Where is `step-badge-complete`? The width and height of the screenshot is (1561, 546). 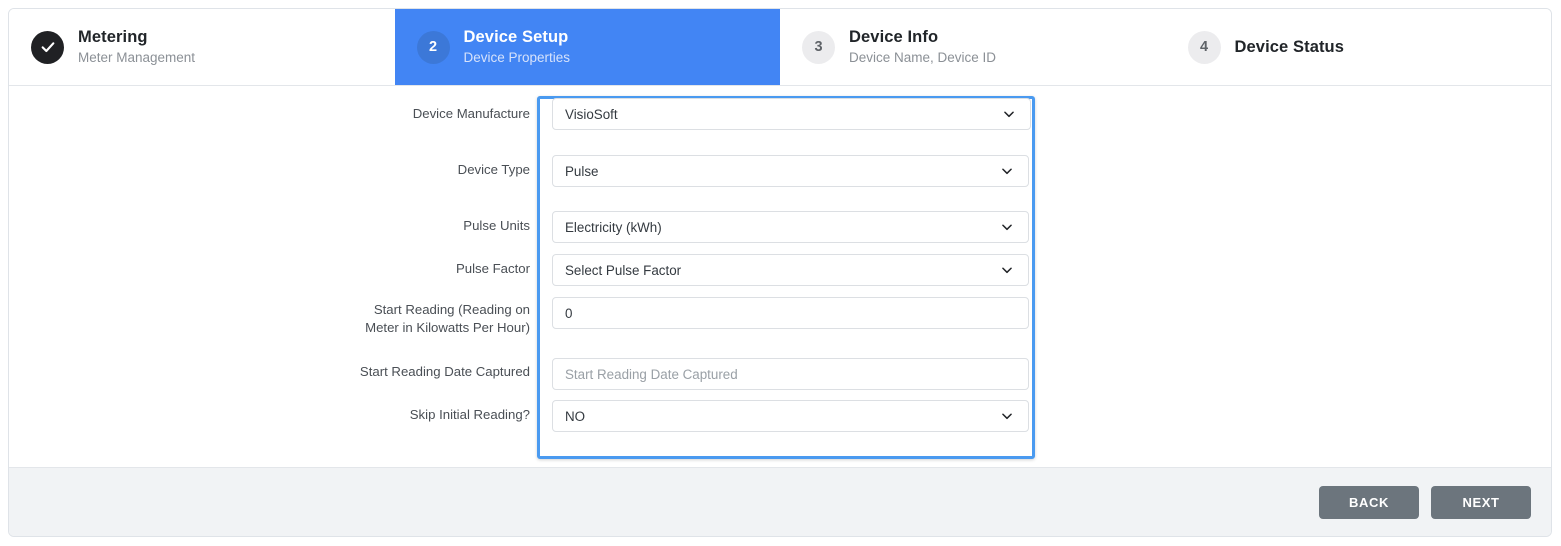 step-badge-complete is located at coordinates (47, 47).